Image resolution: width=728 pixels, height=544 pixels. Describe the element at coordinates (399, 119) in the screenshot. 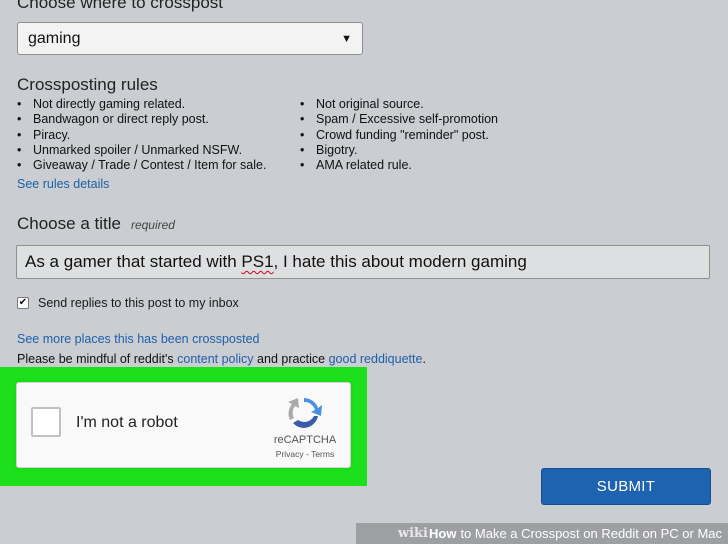

I see `rule-item: Spam / Excessive self-promotion` at that location.